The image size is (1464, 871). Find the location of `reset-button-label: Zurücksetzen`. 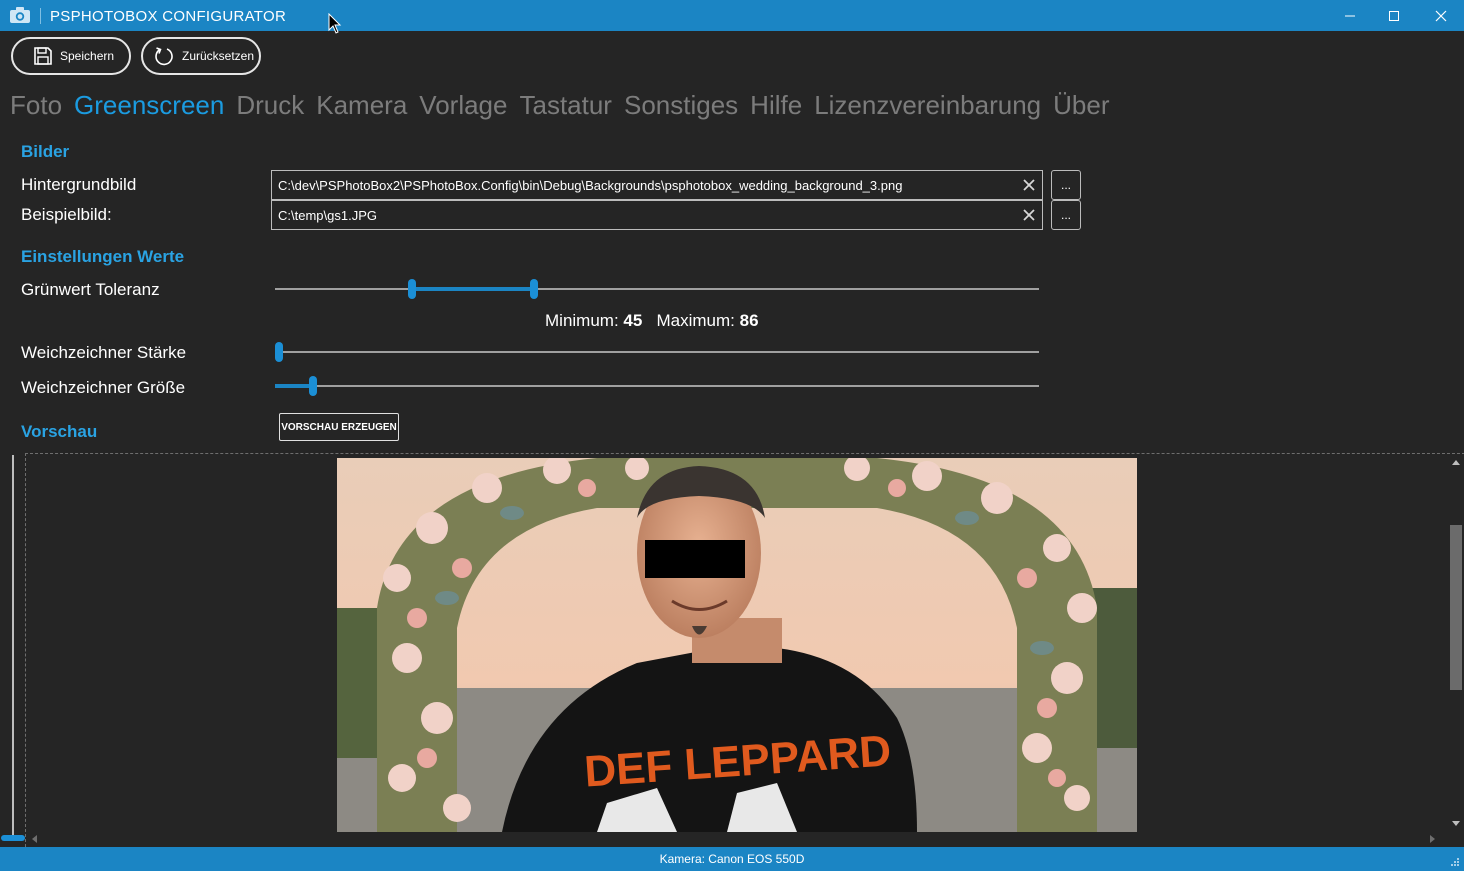

reset-button-label: Zurücksetzen is located at coordinates (218, 56).